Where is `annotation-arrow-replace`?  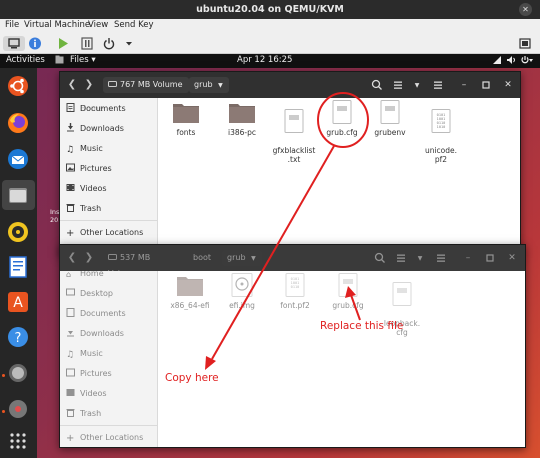
annotation-arrow-replace is located at coordinates (355, 307).